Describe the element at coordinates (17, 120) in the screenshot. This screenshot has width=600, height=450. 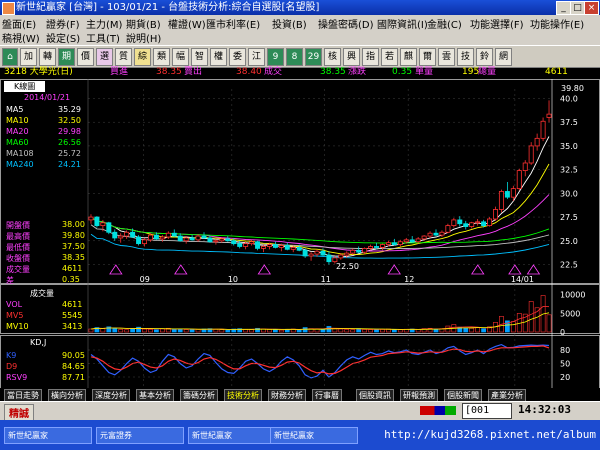
I see `ma-legend-name: MA10` at that location.